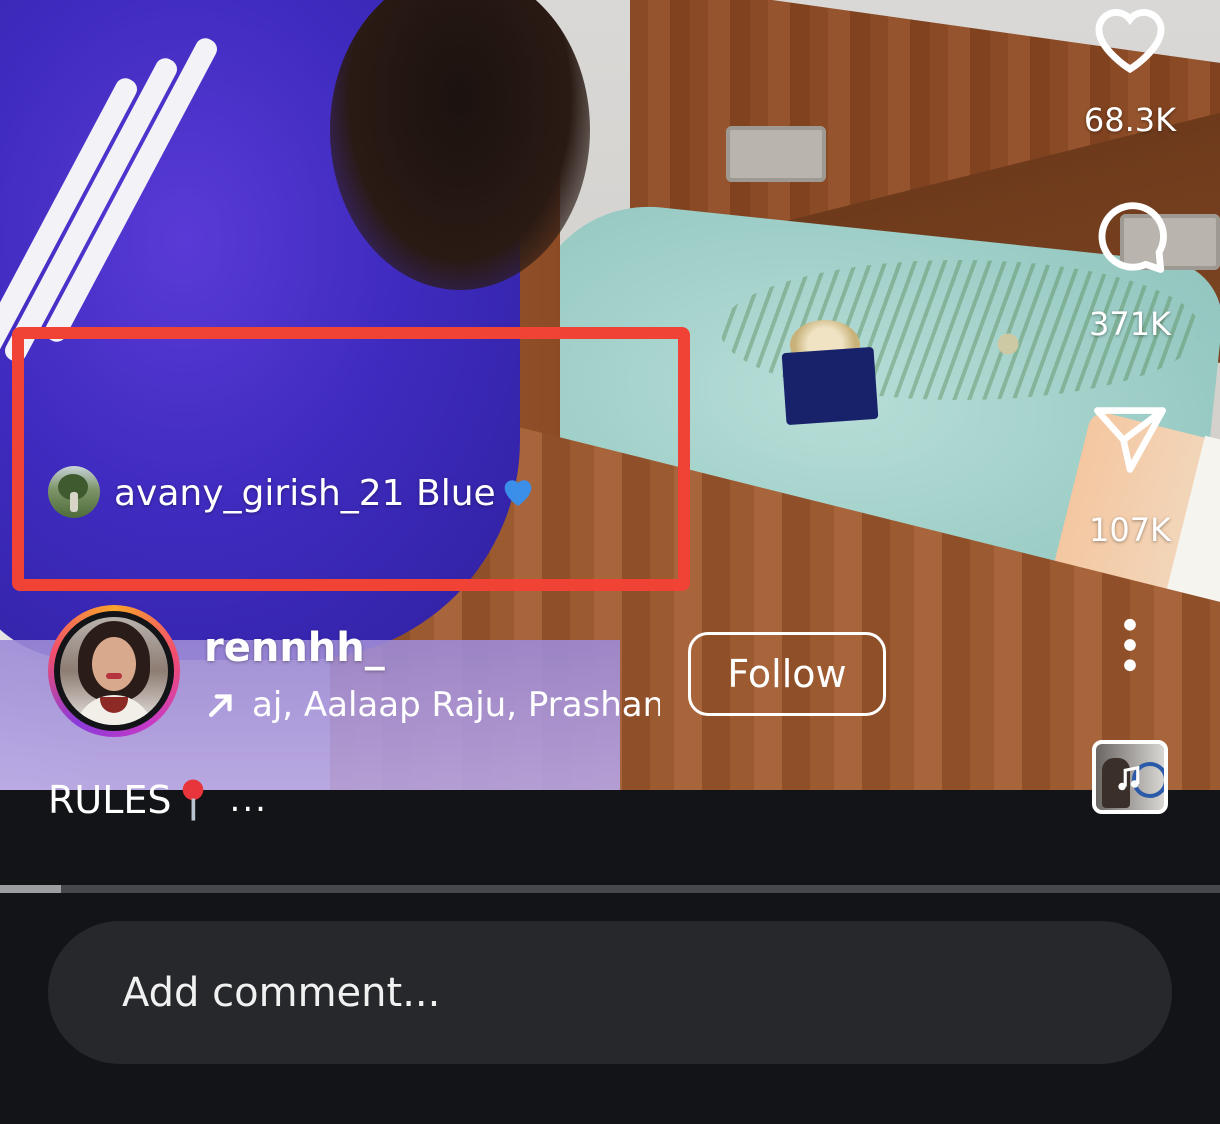  I want to click on avatar-face, so click(114, 664).